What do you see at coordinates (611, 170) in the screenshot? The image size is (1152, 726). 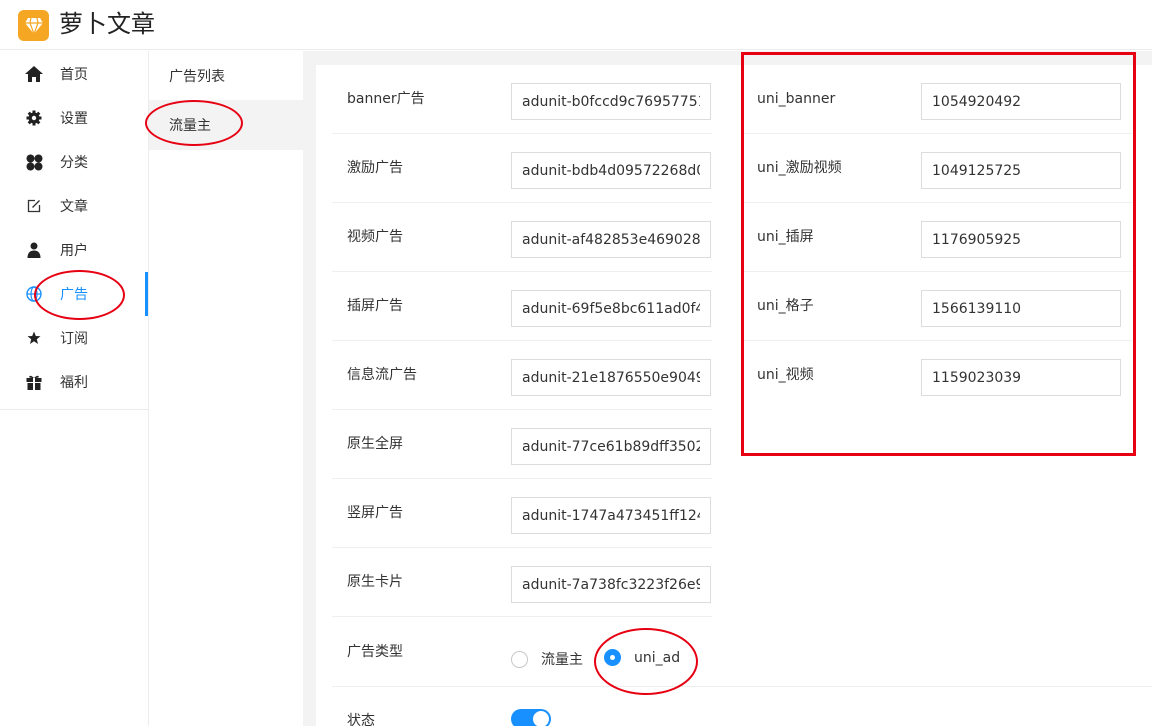 I see `reward-ad-input` at bounding box center [611, 170].